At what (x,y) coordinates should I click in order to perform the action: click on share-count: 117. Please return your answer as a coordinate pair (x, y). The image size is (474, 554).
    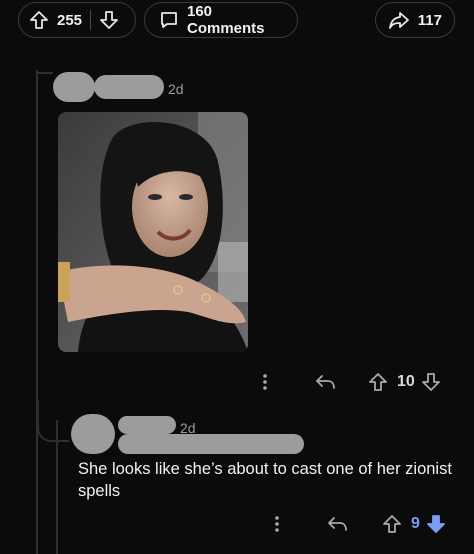
    Looking at the image, I should click on (429, 20).